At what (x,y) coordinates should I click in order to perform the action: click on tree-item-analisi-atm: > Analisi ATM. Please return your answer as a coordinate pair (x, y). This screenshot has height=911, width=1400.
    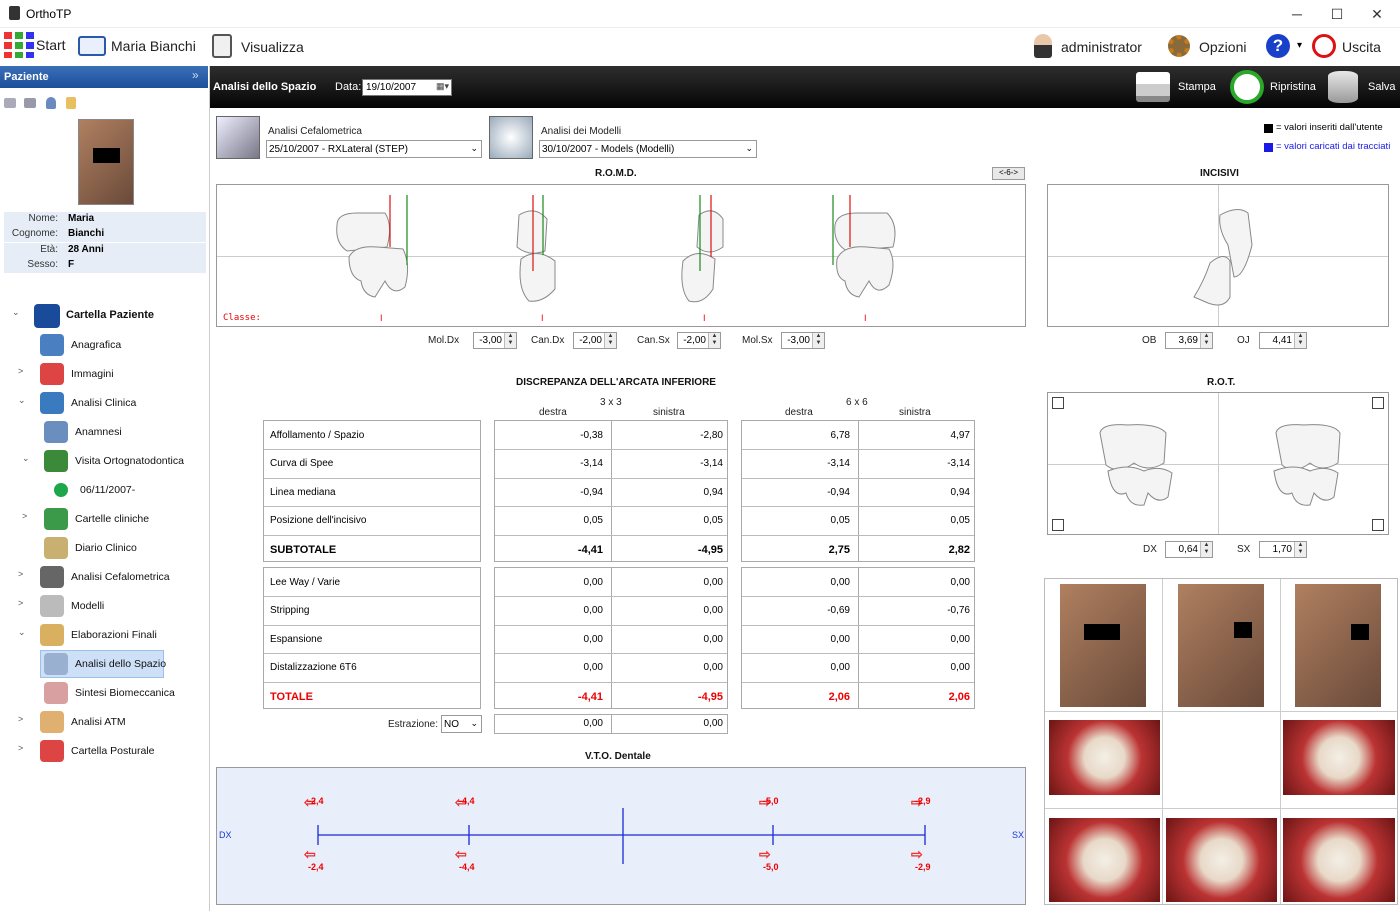
    Looking at the image, I should click on (103, 722).